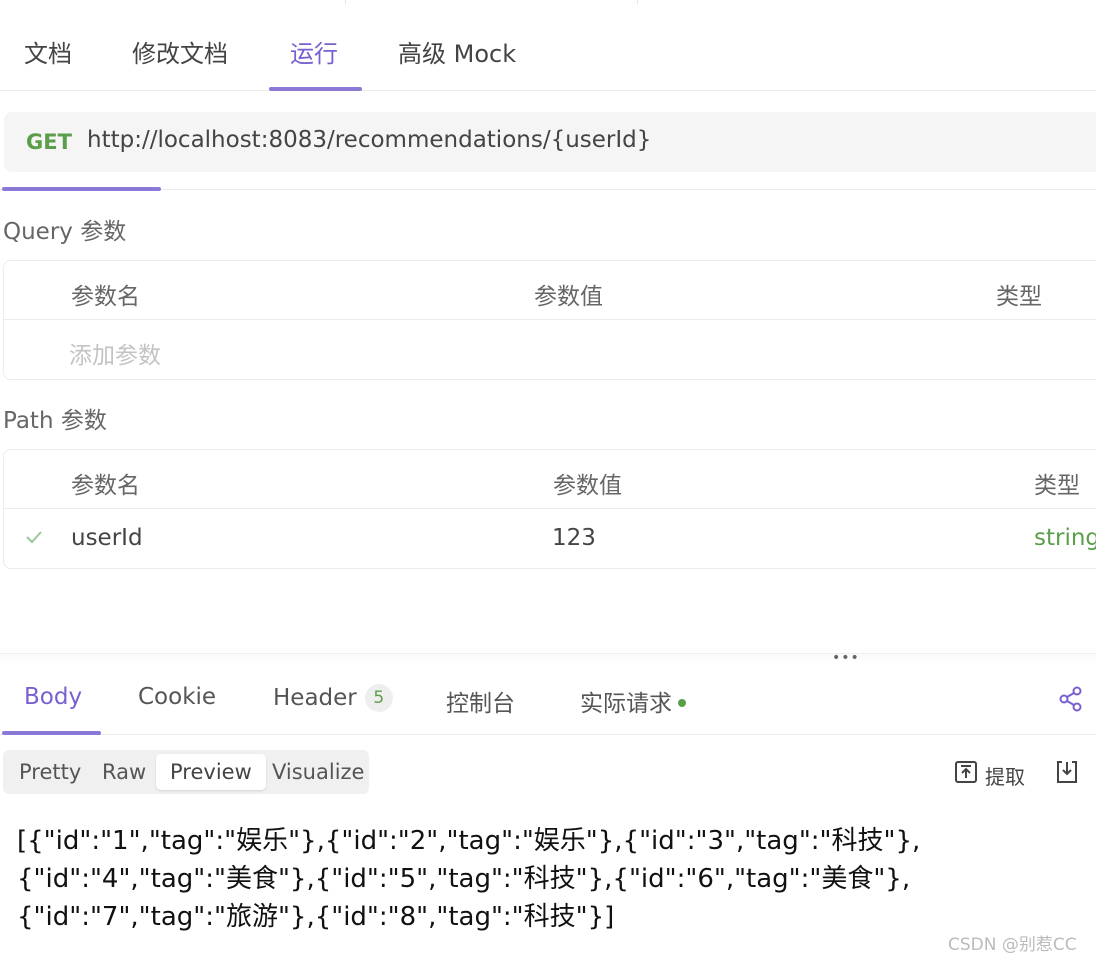 The height and width of the screenshot is (959, 1096). I want to click on tab-actual-request-label: 实际请求, so click(626, 704).